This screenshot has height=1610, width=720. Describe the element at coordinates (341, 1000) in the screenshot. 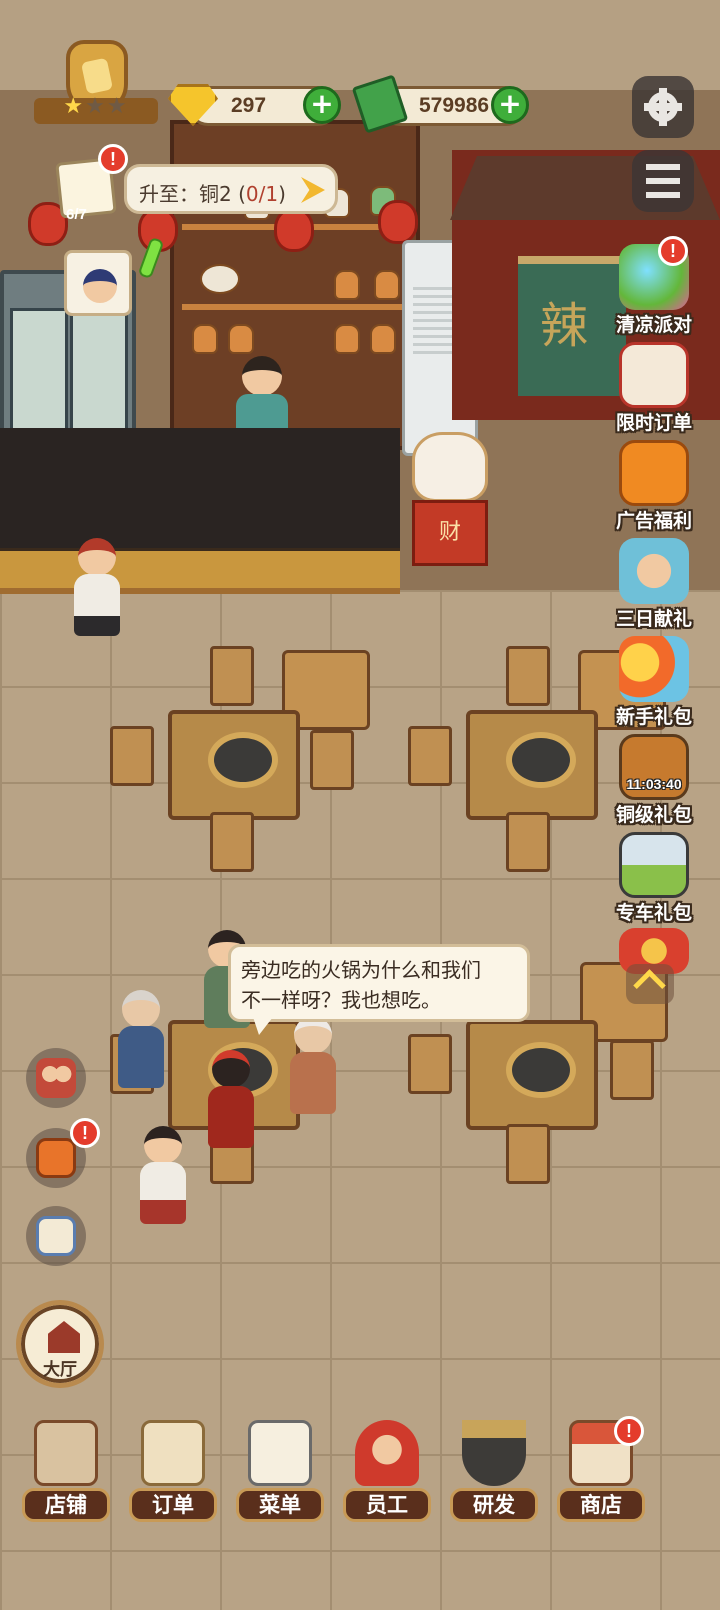

I see `speech-line-2: 不一样呀？我也想吃。` at that location.